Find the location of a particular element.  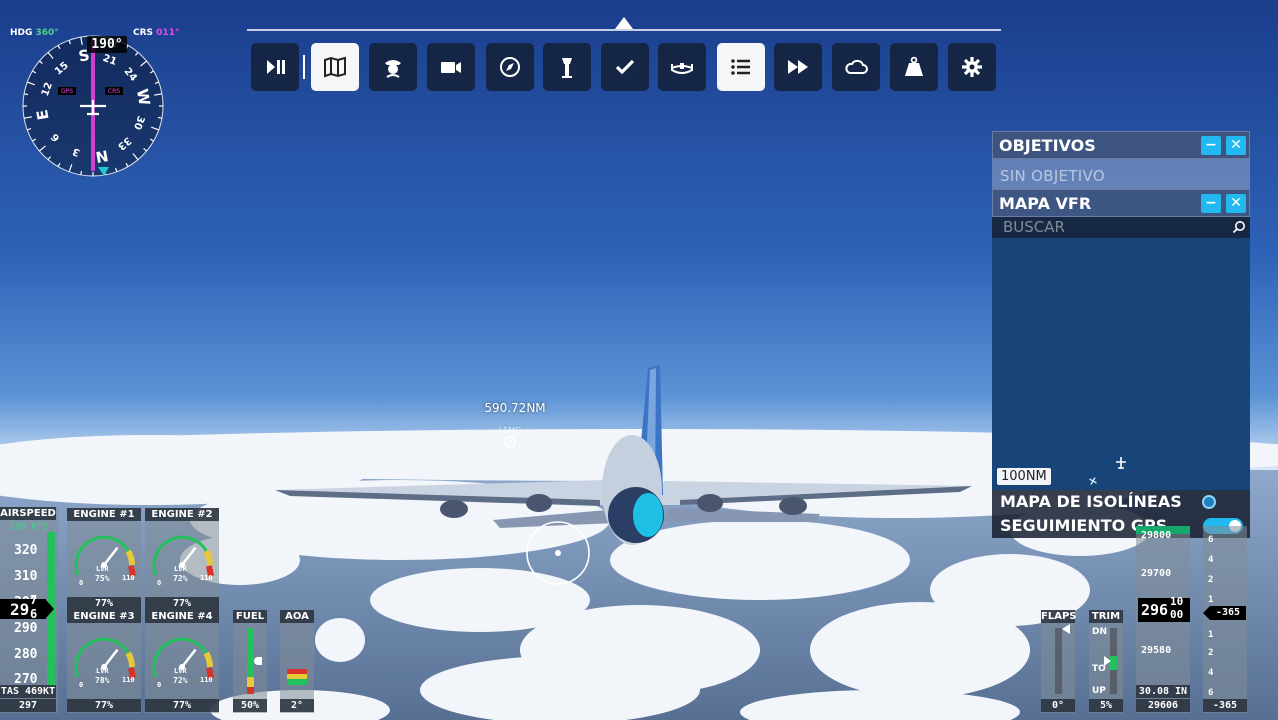

hdg-bug-value: 360° is located at coordinates (47, 33).